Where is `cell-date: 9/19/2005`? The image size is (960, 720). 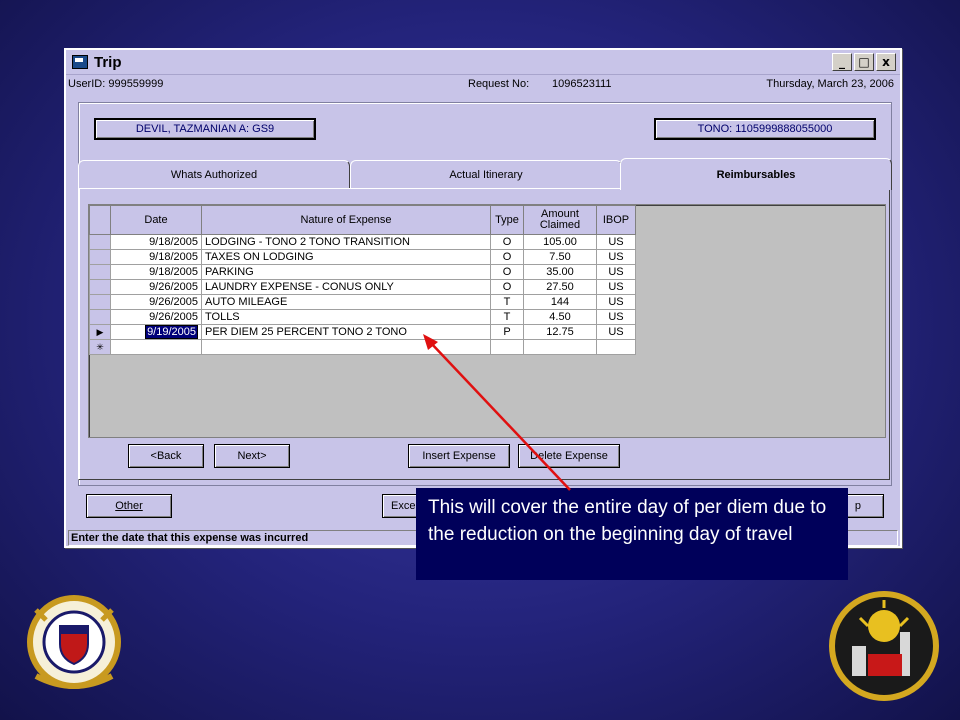
cell-date: 9/19/2005 is located at coordinates (156, 332).